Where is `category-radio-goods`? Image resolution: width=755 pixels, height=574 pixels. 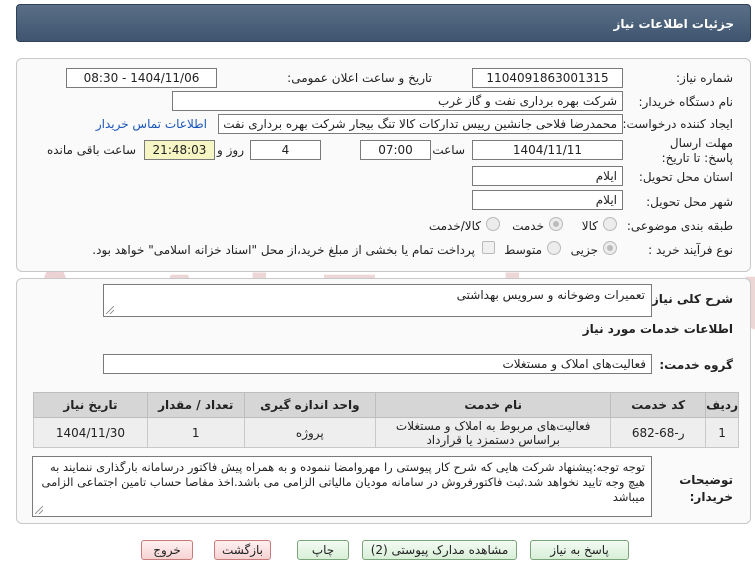 category-radio-goods is located at coordinates (610, 224).